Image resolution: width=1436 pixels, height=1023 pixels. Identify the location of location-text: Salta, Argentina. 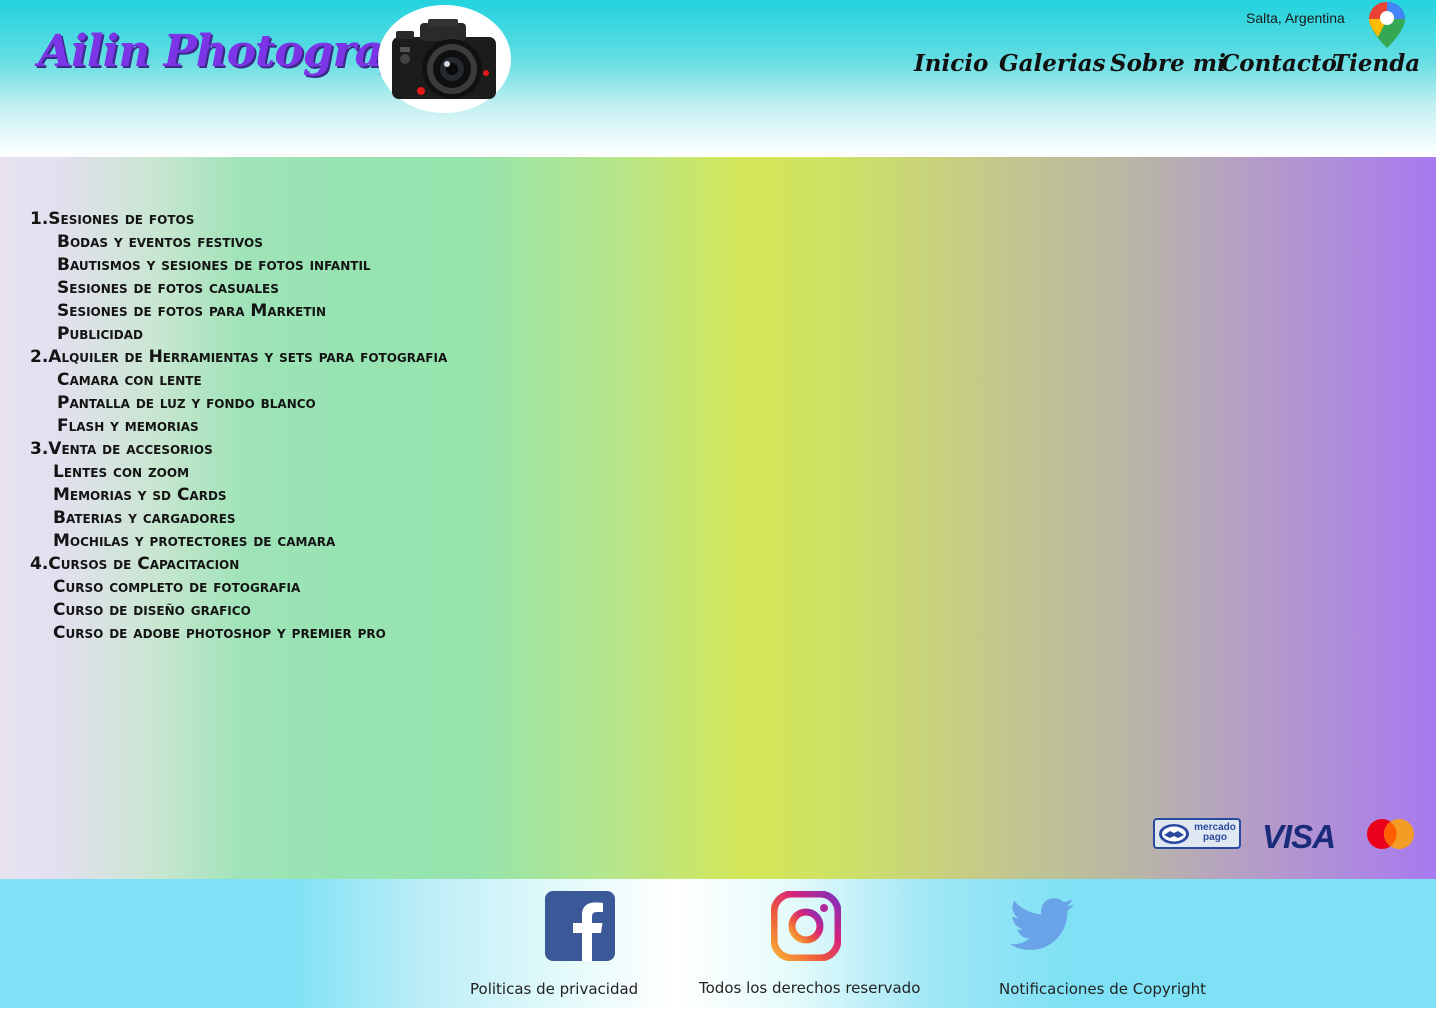
(1295, 18).